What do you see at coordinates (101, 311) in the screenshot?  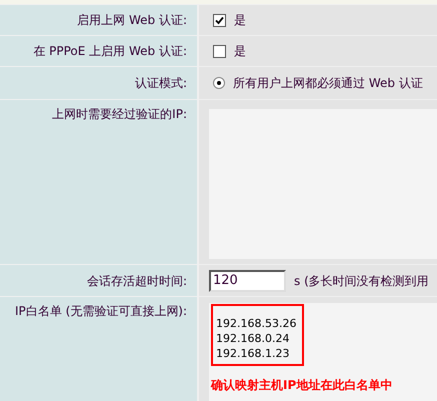 I see `field-label: IP白名单 (无需验证可直接上网):` at bounding box center [101, 311].